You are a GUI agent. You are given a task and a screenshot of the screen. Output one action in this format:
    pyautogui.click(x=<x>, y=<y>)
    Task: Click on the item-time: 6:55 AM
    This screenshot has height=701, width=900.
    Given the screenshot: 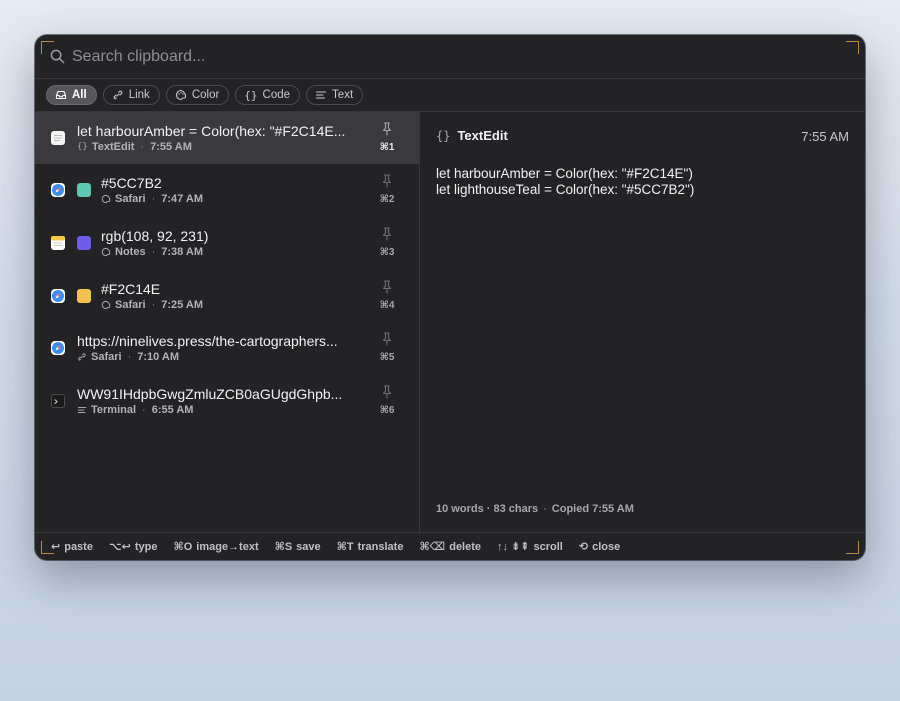 What is the action you would take?
    pyautogui.click(x=172, y=410)
    